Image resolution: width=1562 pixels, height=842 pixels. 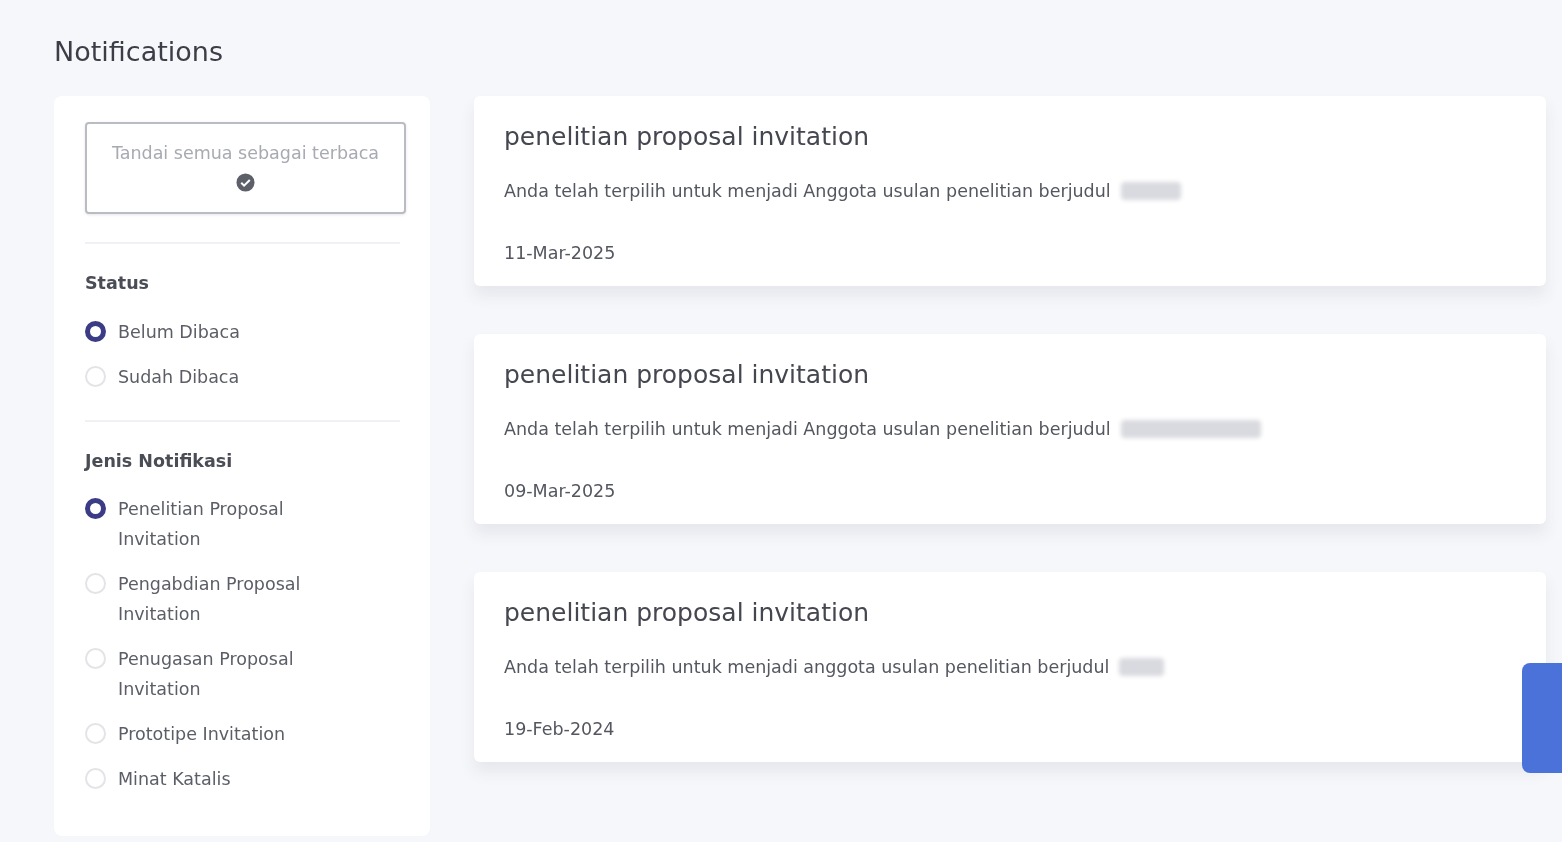 I want to click on side-tab-button, so click(x=1542, y=718).